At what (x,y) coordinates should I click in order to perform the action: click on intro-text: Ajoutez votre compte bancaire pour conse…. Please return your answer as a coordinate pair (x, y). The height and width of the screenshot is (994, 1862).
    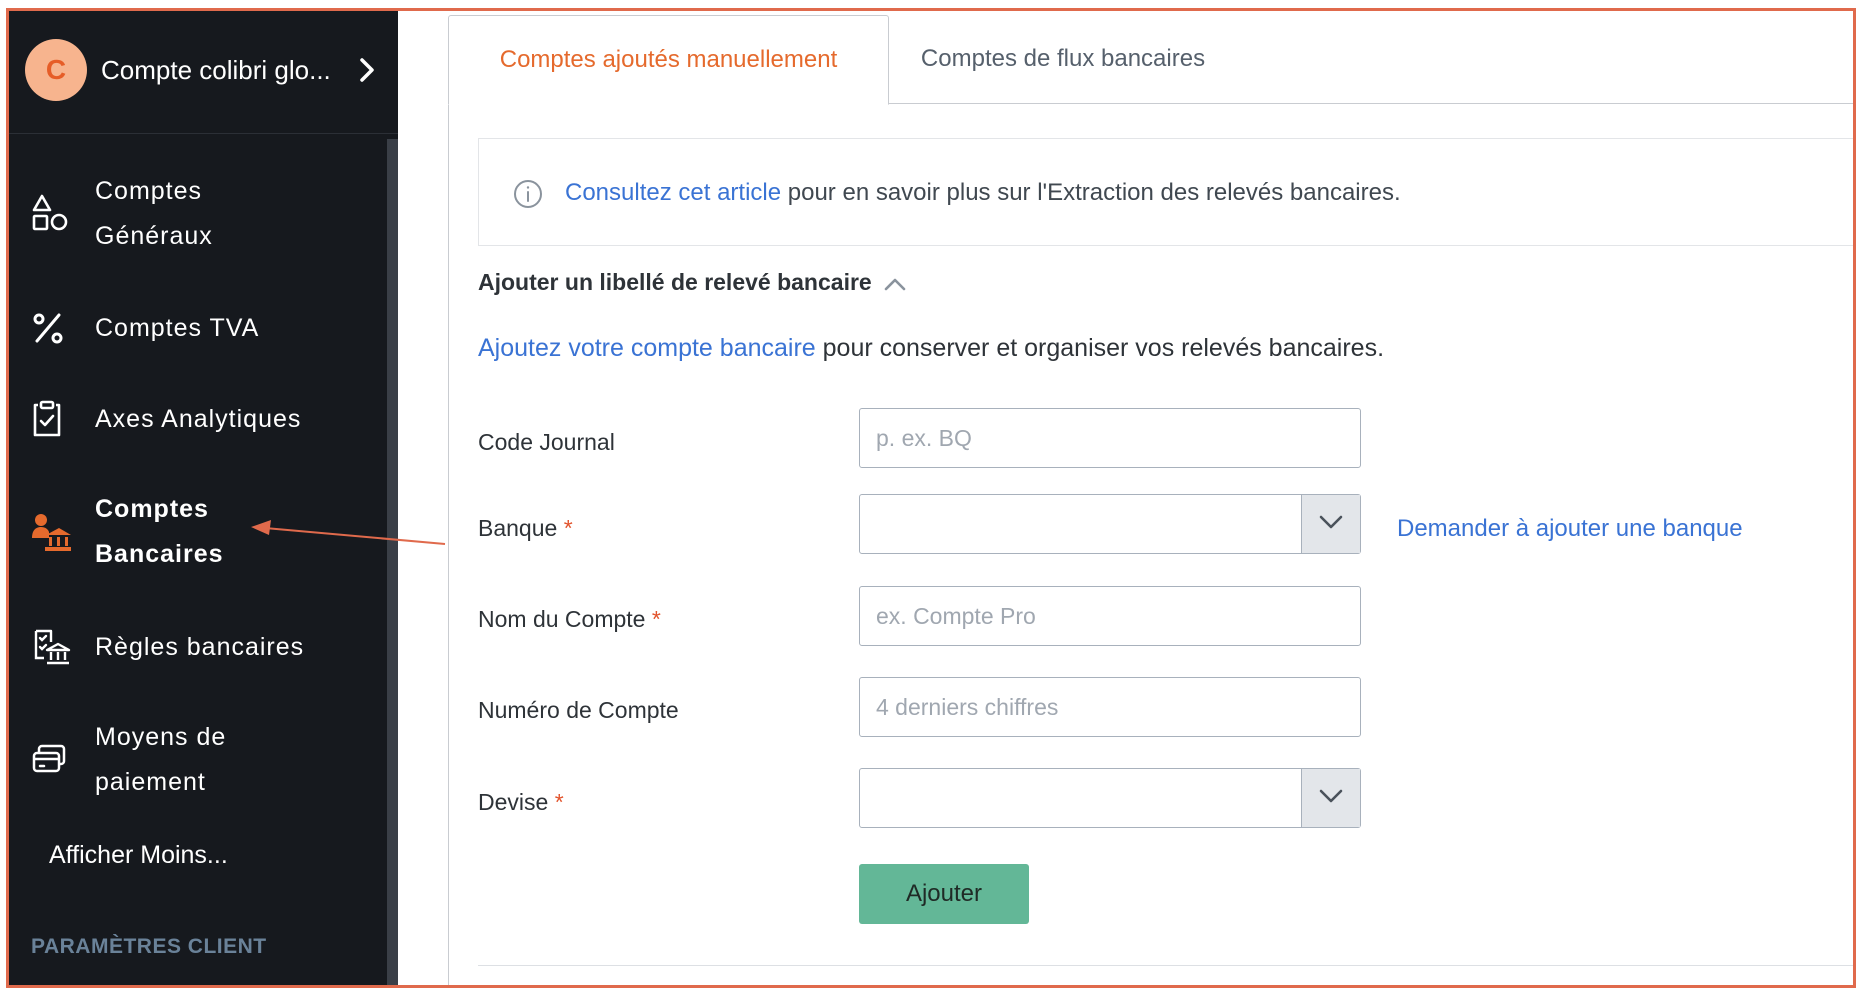
    Looking at the image, I should click on (931, 348).